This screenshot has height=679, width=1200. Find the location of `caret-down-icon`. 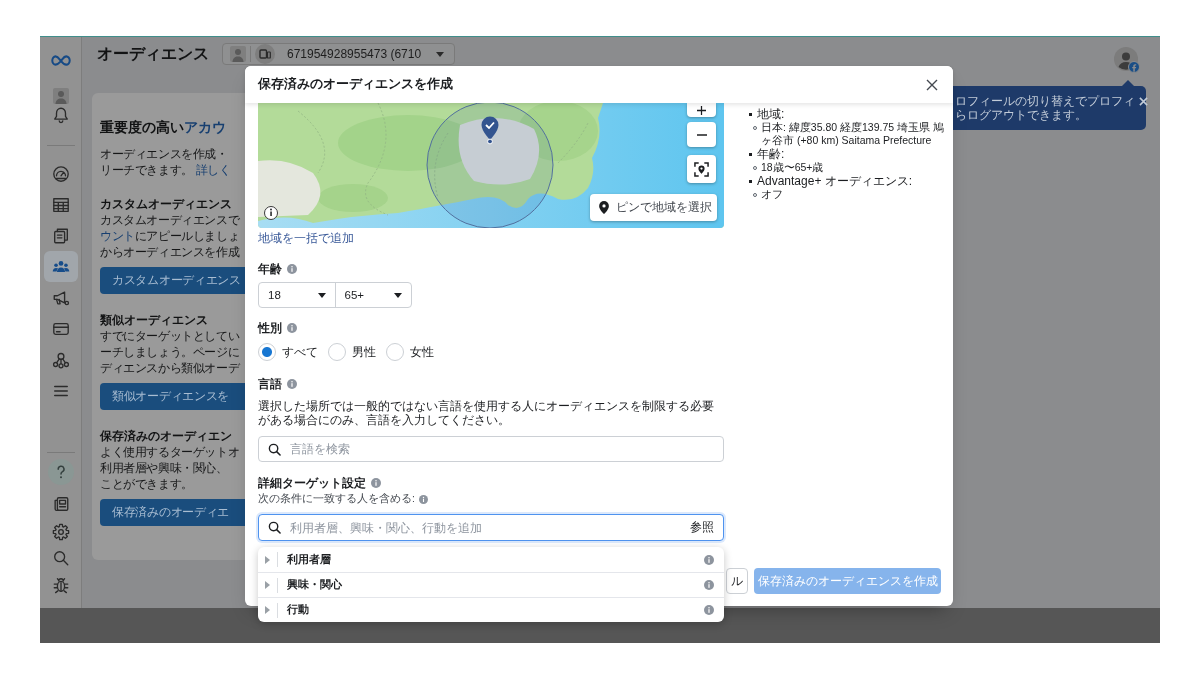

caret-down-icon is located at coordinates (440, 54).